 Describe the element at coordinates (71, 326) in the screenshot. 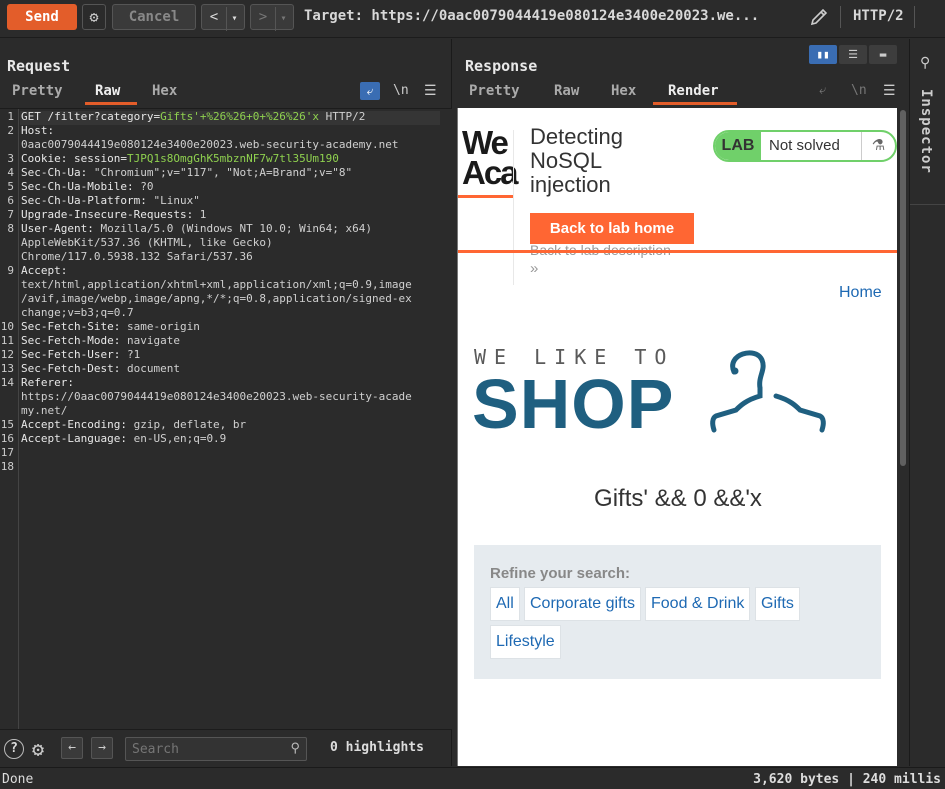

I see `header-key: Sec-Fetch-Site:` at that location.